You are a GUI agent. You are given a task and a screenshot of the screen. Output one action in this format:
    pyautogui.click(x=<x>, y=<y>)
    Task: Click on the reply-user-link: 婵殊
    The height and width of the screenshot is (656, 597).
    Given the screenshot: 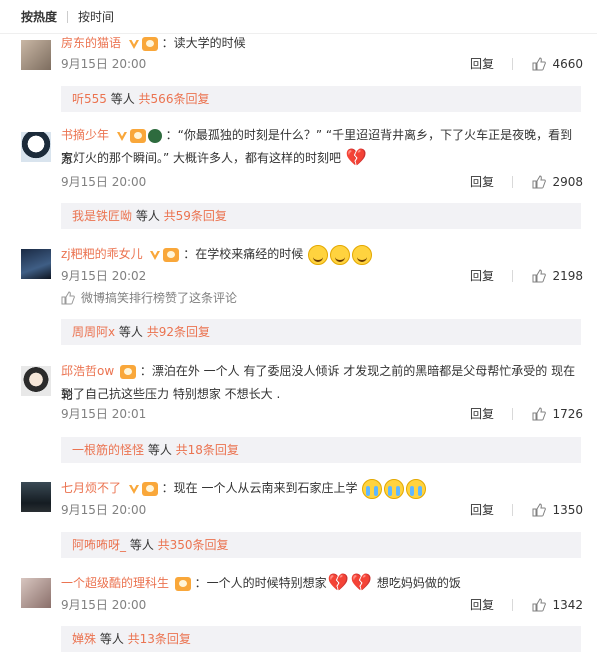 What is the action you would take?
    pyautogui.click(x=84, y=639)
    